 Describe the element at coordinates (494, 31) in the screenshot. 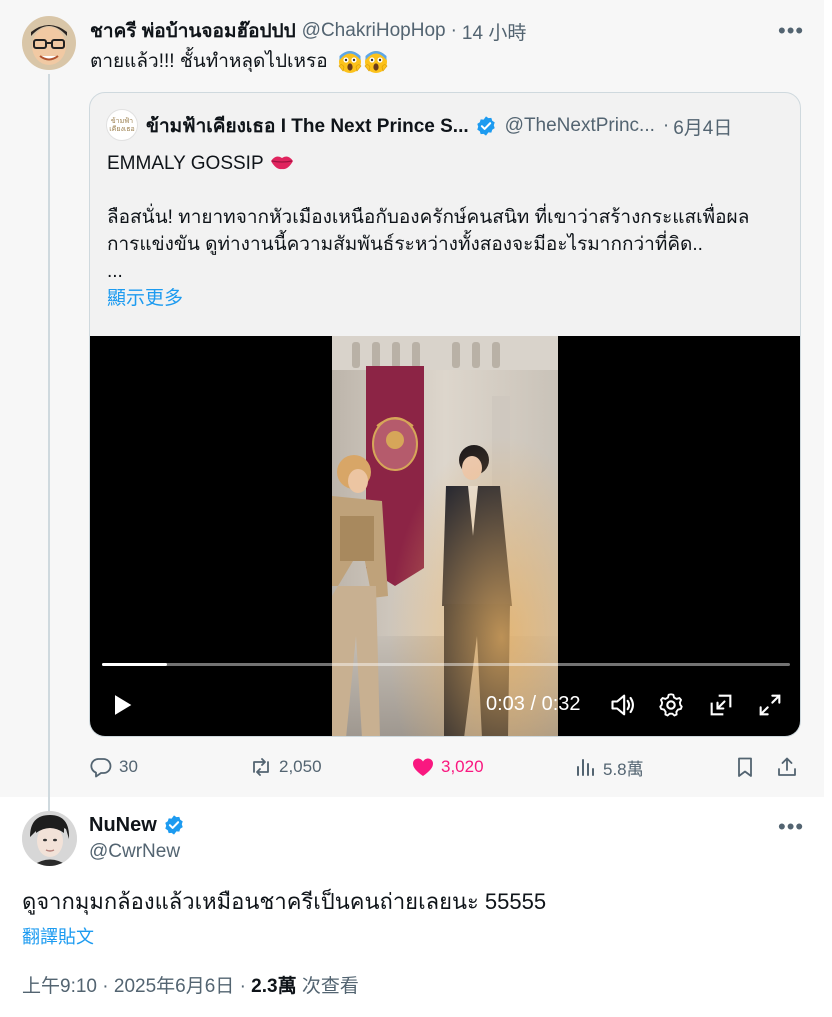

I see `timestamp: 14 小時` at that location.